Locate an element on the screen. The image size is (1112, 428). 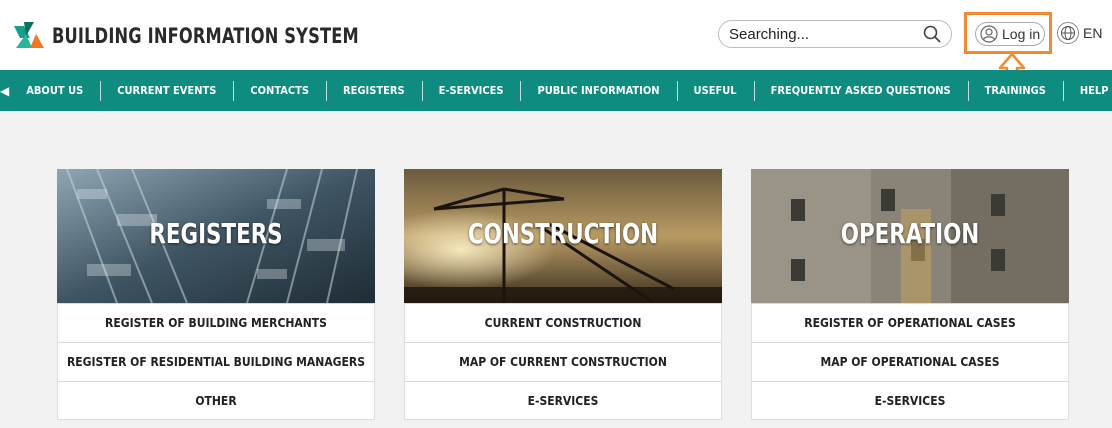
registers-image: REGISTERS is located at coordinates (216, 236).